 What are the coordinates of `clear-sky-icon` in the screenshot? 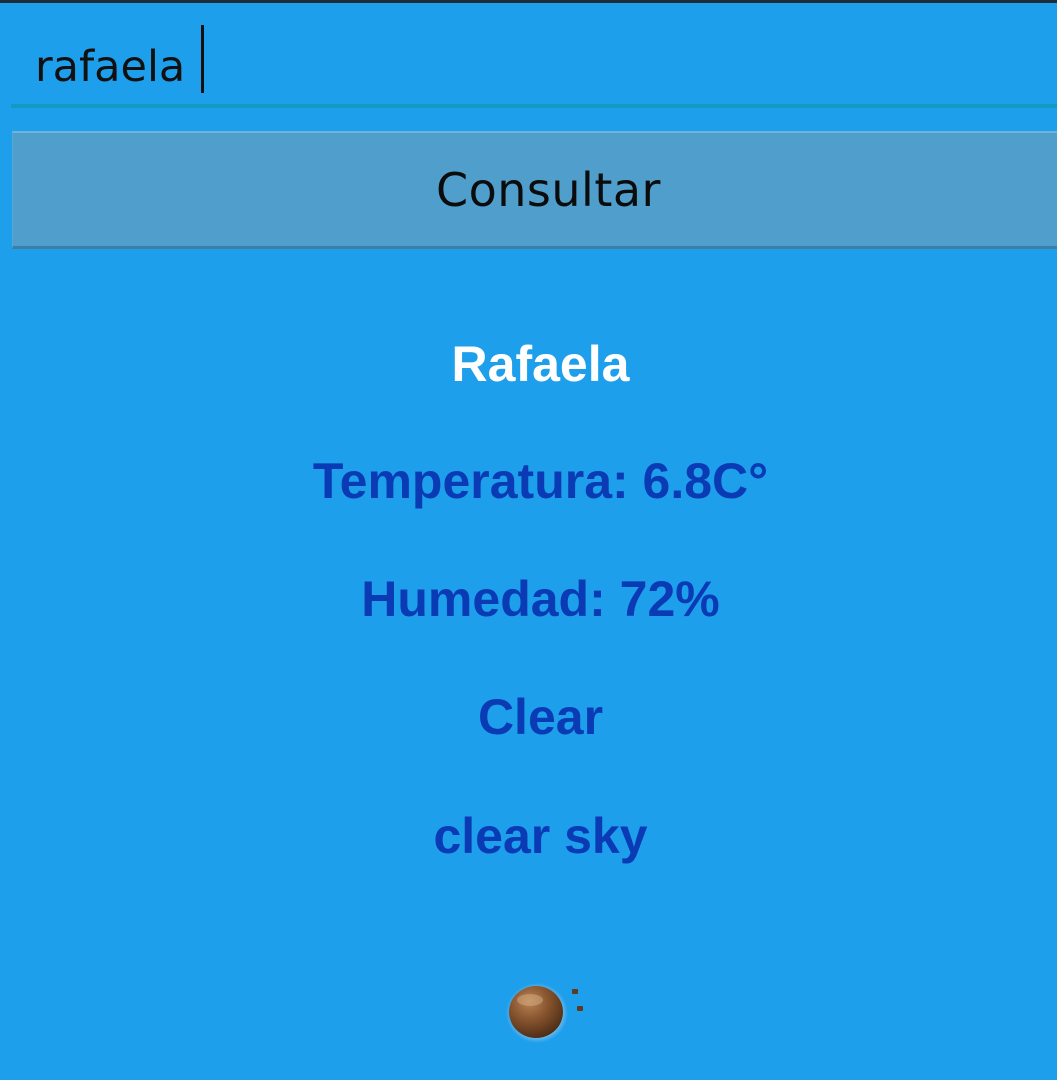 It's located at (546, 1013).